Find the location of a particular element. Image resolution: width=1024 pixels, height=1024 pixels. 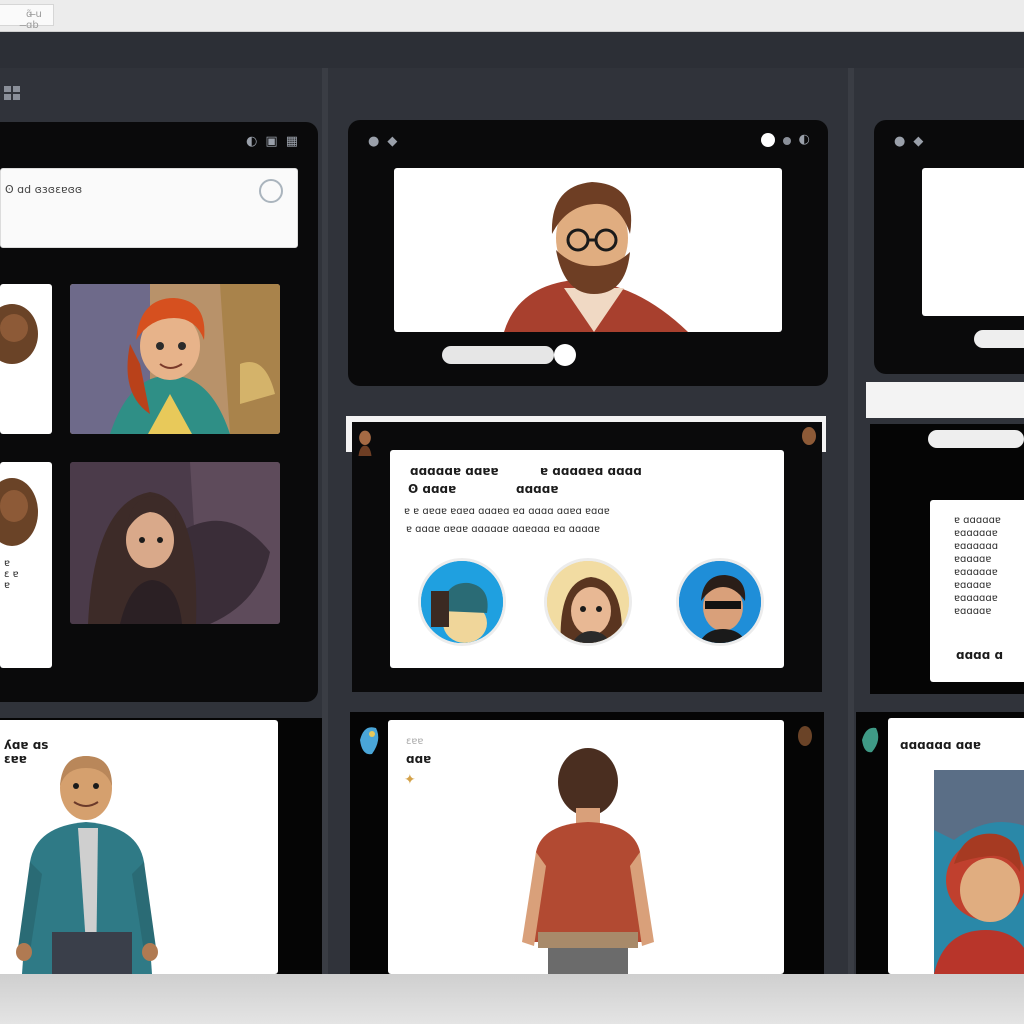

status-icon is located at coordinates (786, 141).